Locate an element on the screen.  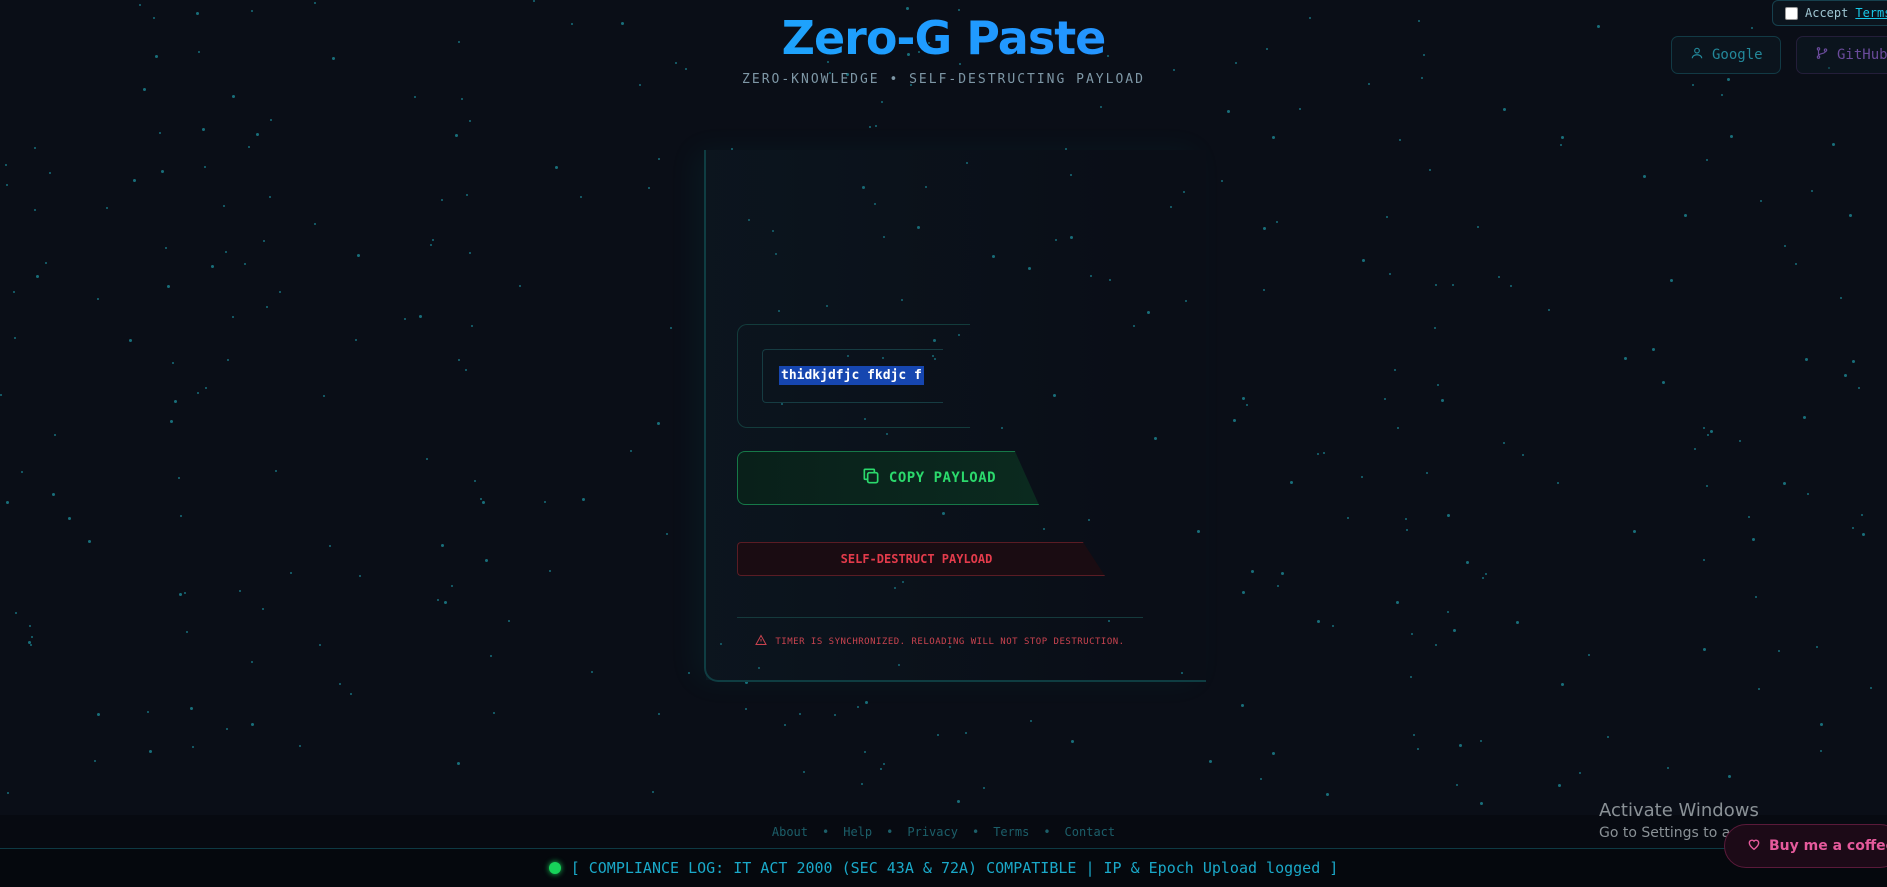
copy-icon is located at coordinates (871, 478).